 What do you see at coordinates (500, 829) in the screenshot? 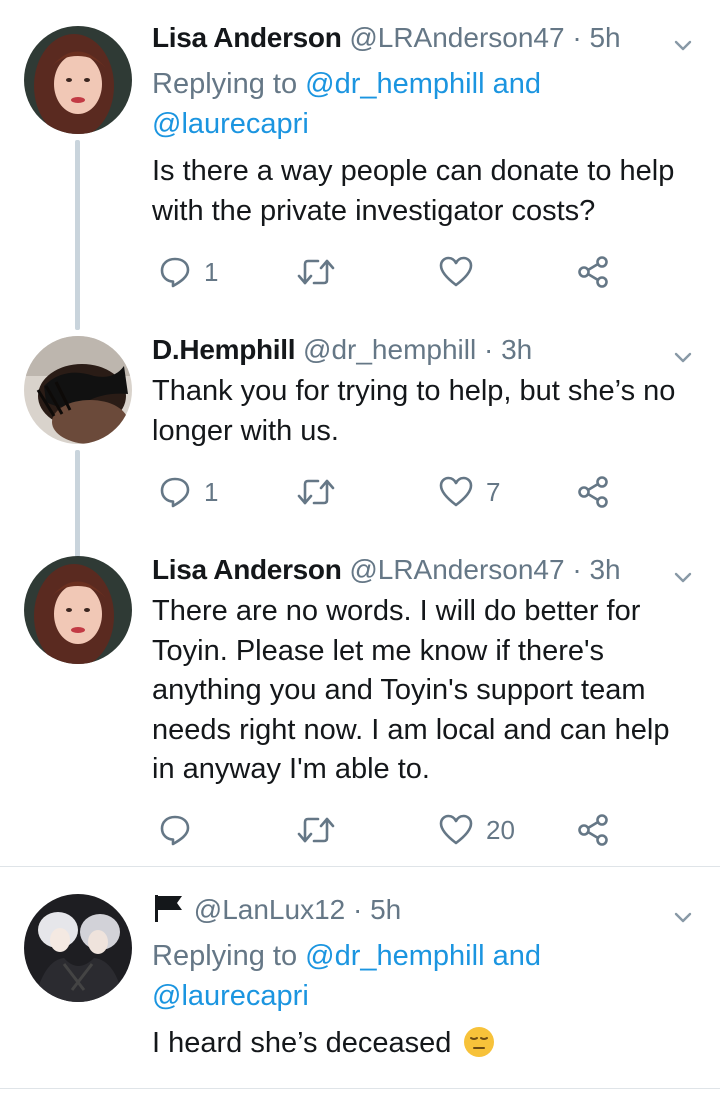
I see `like-count: 20` at bounding box center [500, 829].